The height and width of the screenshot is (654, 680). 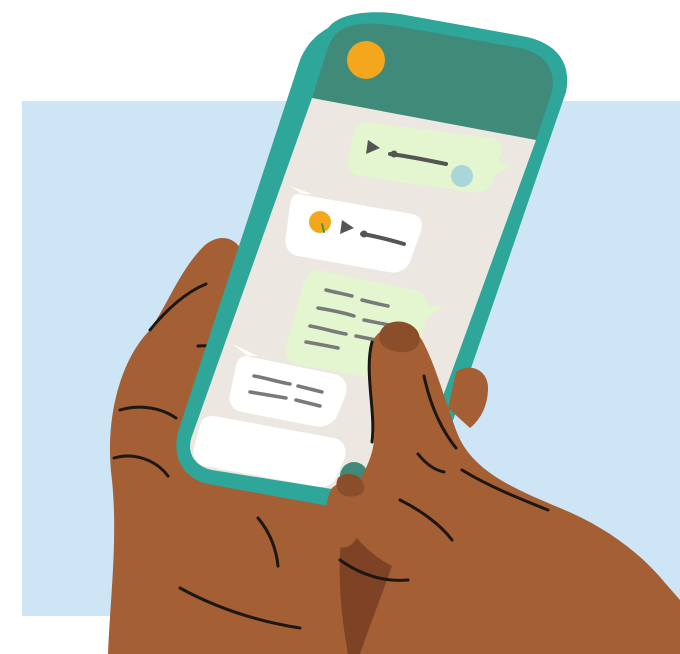 I want to click on contact-avatar, so click(x=366, y=60).